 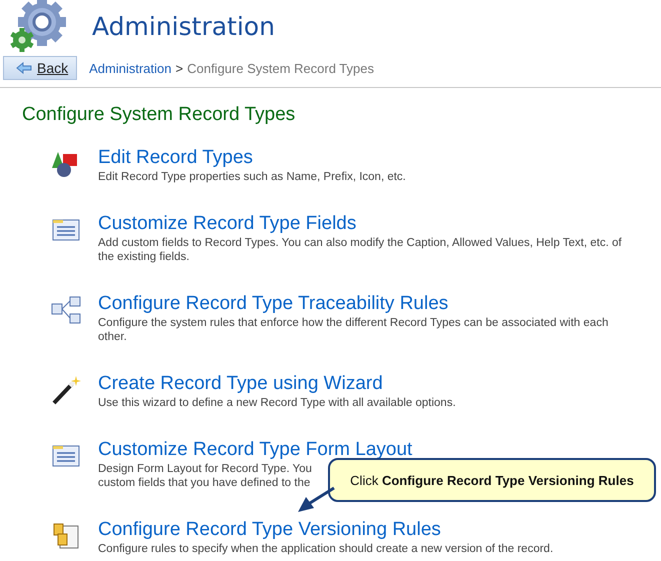 What do you see at coordinates (205, 476) in the screenshot?
I see `option-description: Design Form Layout for Record Type. You custom fields that you have defined to the` at bounding box center [205, 476].